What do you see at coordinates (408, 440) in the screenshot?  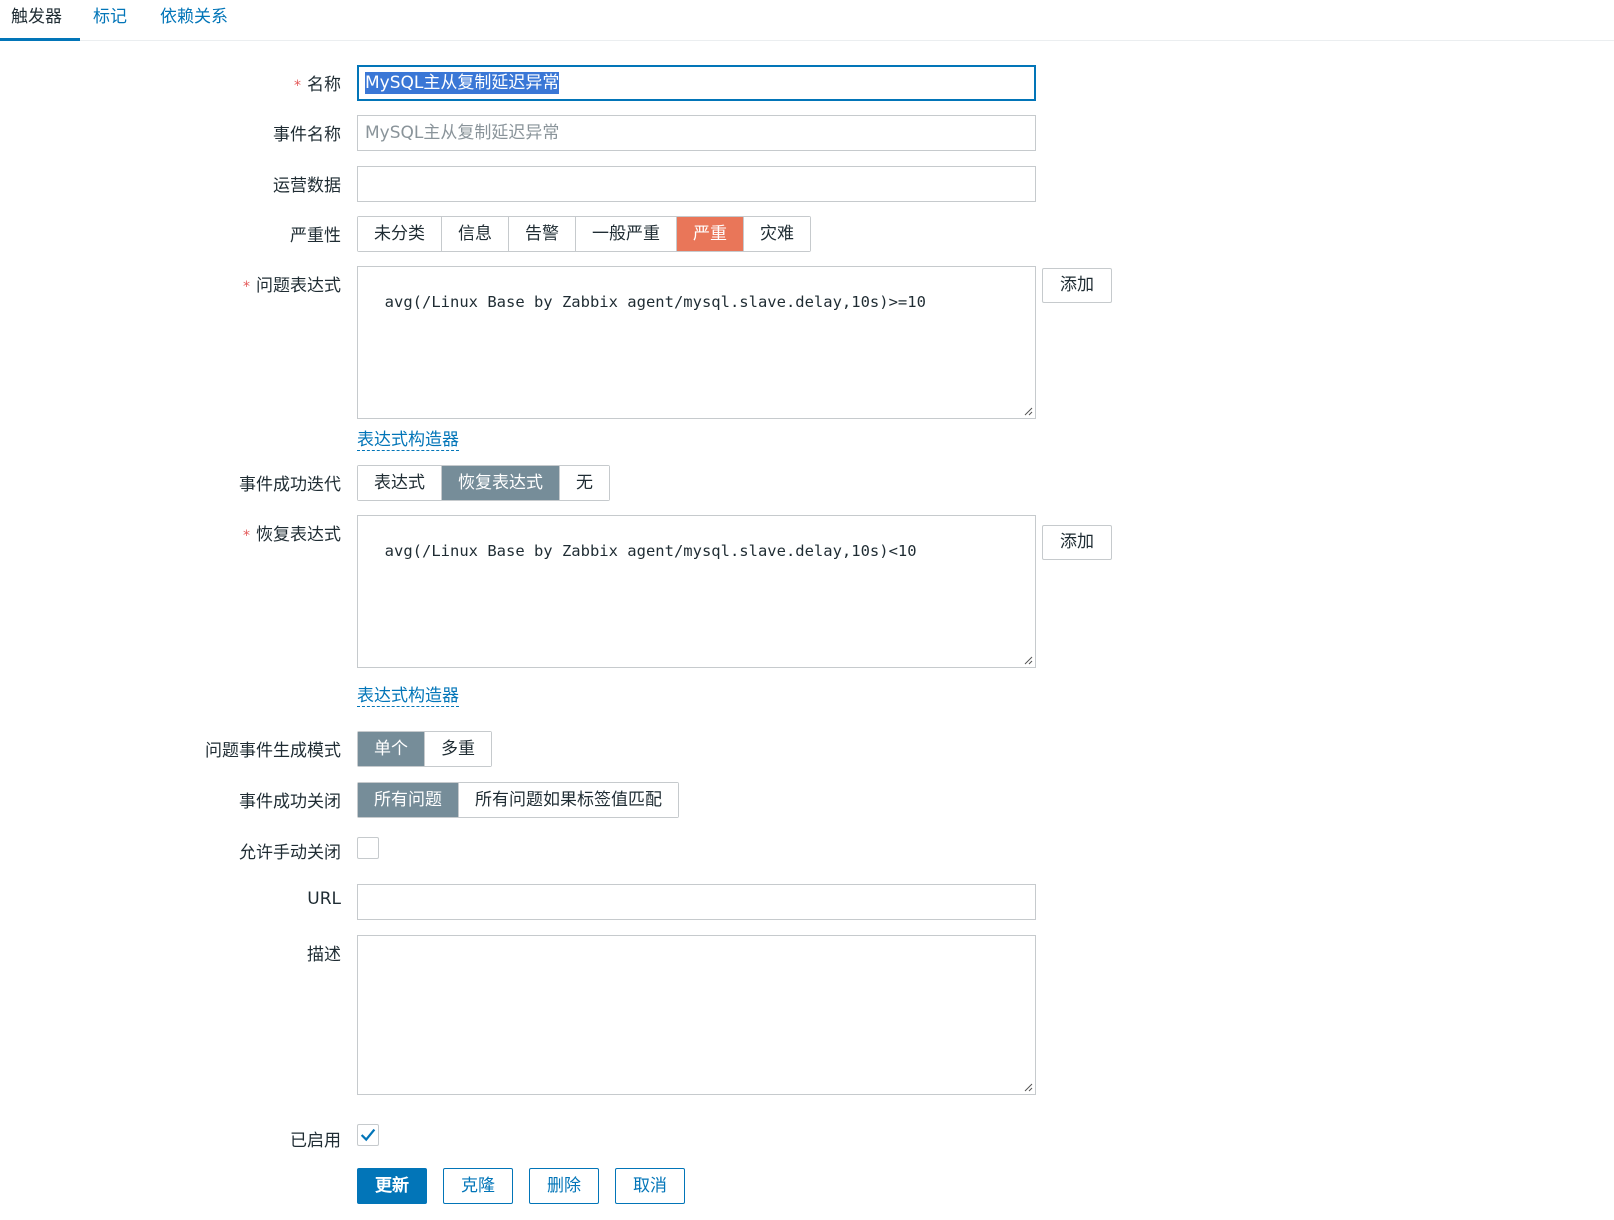 I see `problem-expression-constructor-link: 表达式构造器` at bounding box center [408, 440].